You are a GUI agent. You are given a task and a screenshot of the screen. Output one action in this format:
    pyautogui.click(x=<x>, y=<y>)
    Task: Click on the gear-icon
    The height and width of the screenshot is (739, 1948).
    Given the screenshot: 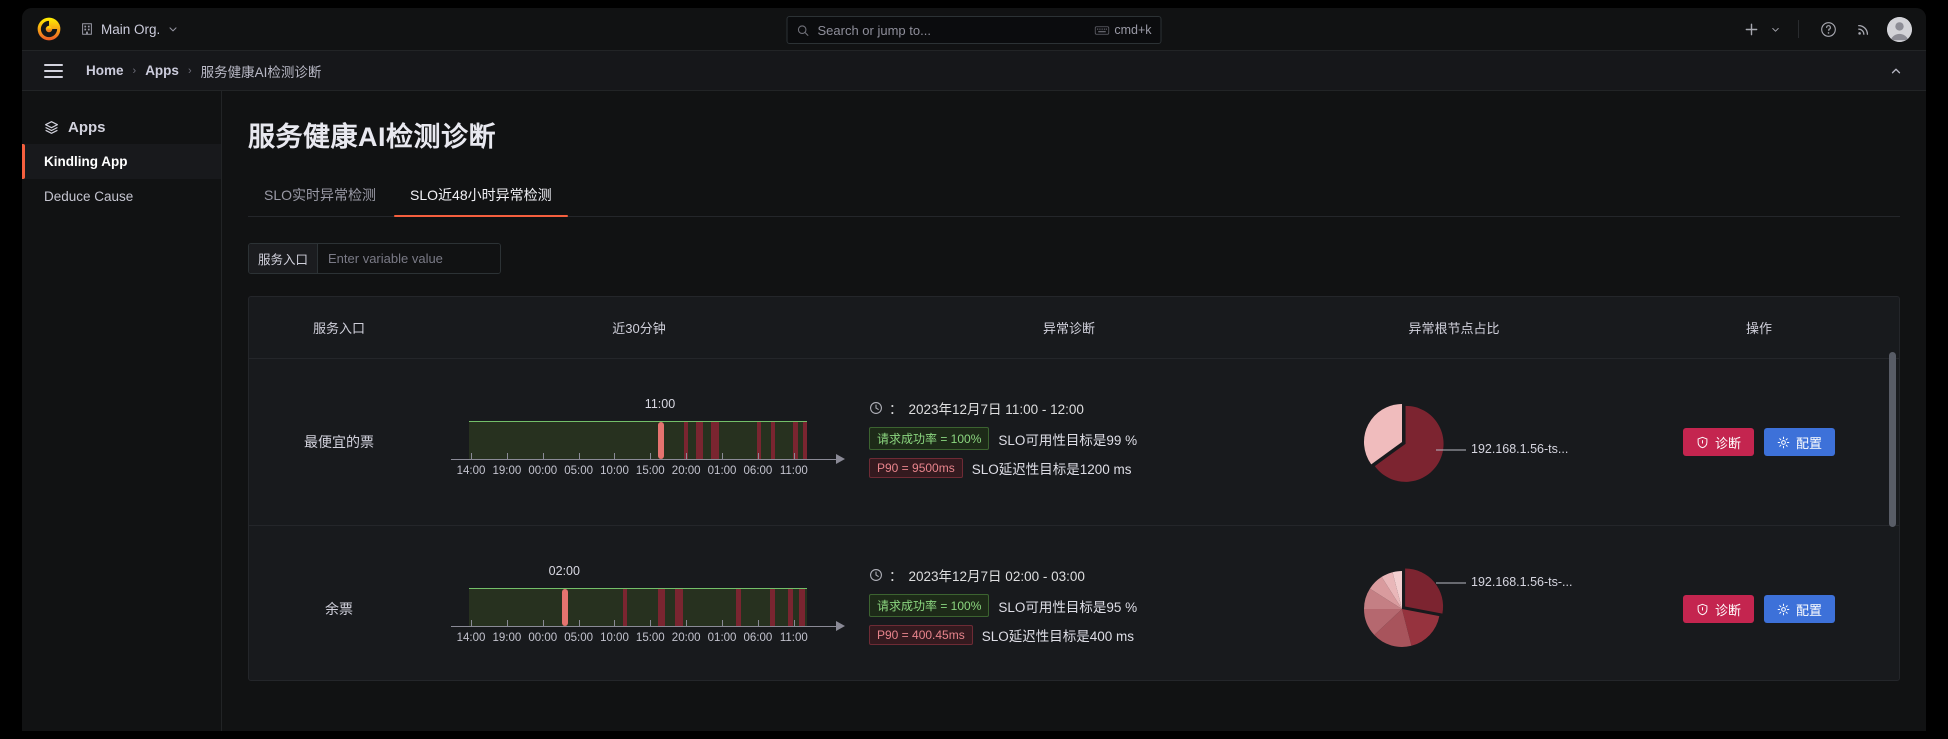 What is the action you would take?
    pyautogui.click(x=1783, y=442)
    